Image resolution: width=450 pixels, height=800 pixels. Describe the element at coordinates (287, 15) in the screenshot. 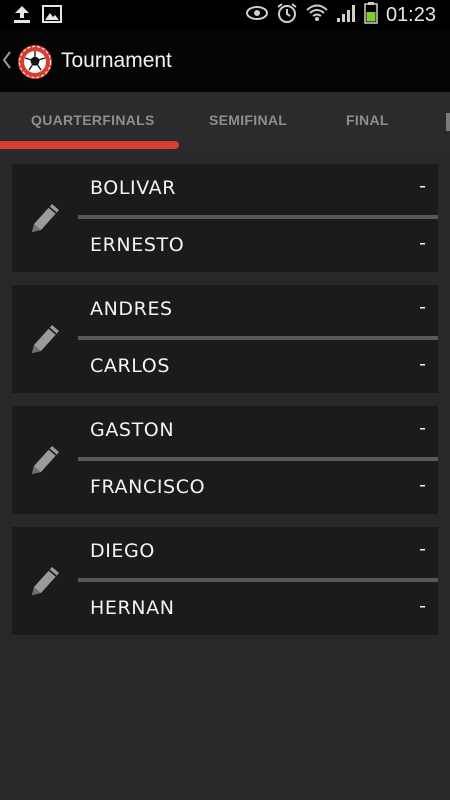

I see `alarm-icon` at that location.